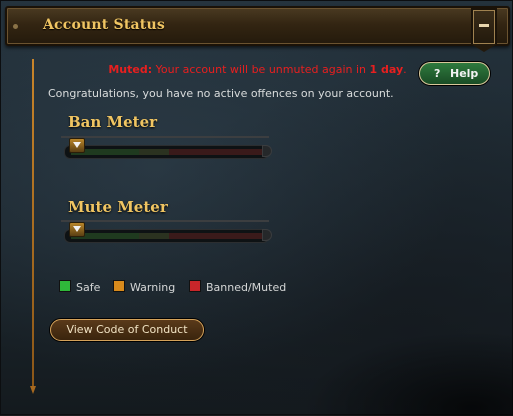 The height and width of the screenshot is (416, 513). I want to click on ban-meter, so click(167, 148).